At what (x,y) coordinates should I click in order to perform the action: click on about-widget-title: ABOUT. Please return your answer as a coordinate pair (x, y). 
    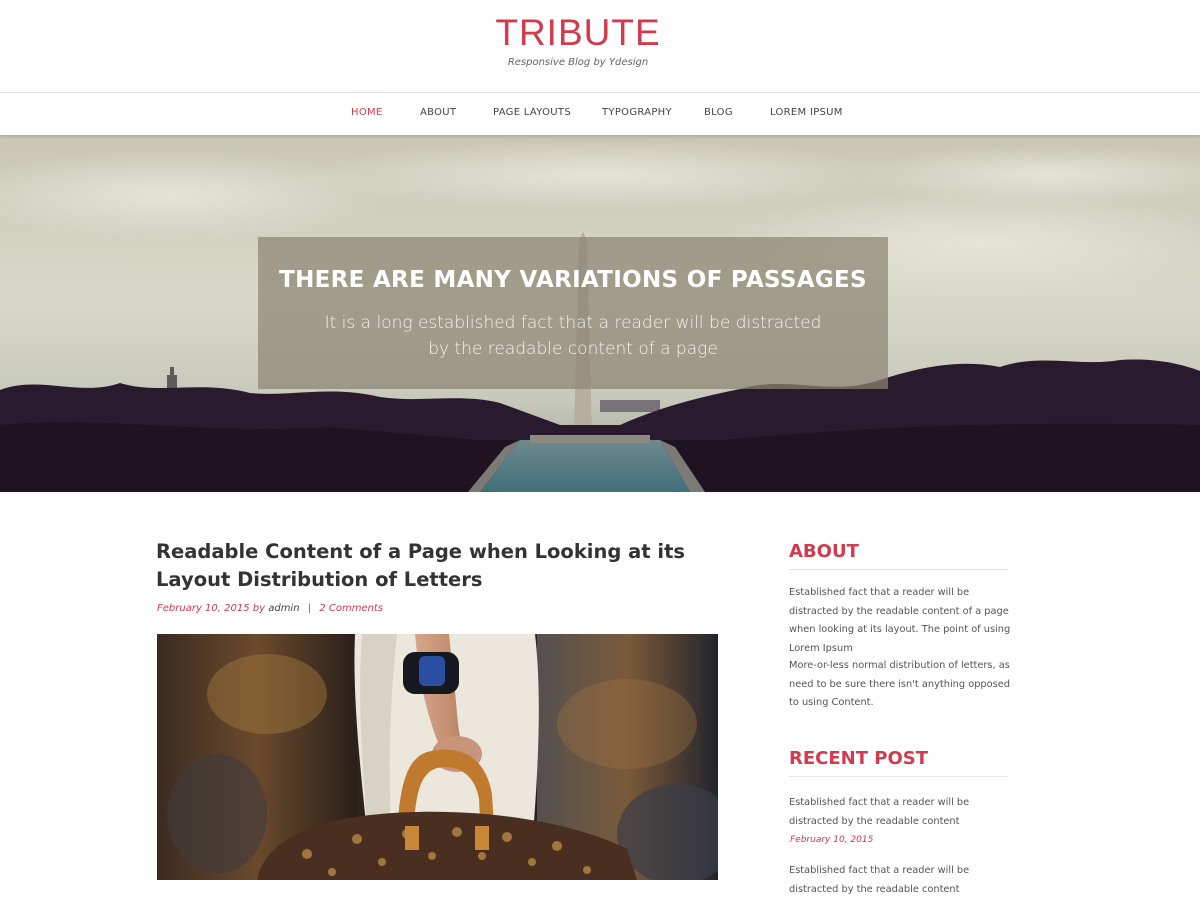
    Looking at the image, I should click on (898, 555).